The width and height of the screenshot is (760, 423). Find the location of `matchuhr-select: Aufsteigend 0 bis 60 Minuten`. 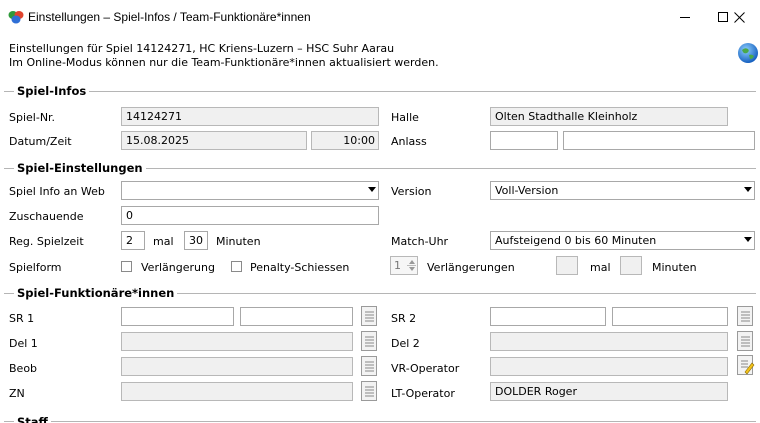

matchuhr-select: Aufsteigend 0 bis 60 Minuten is located at coordinates (622, 240).